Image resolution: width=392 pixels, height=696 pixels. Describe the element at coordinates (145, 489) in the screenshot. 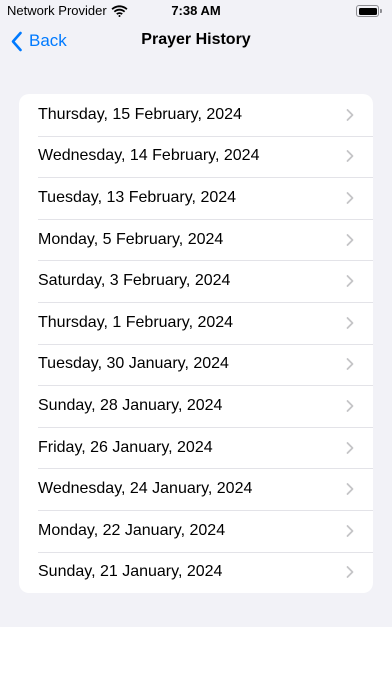

I see `list-item-label: Wednesday, 24 January, 2024` at that location.